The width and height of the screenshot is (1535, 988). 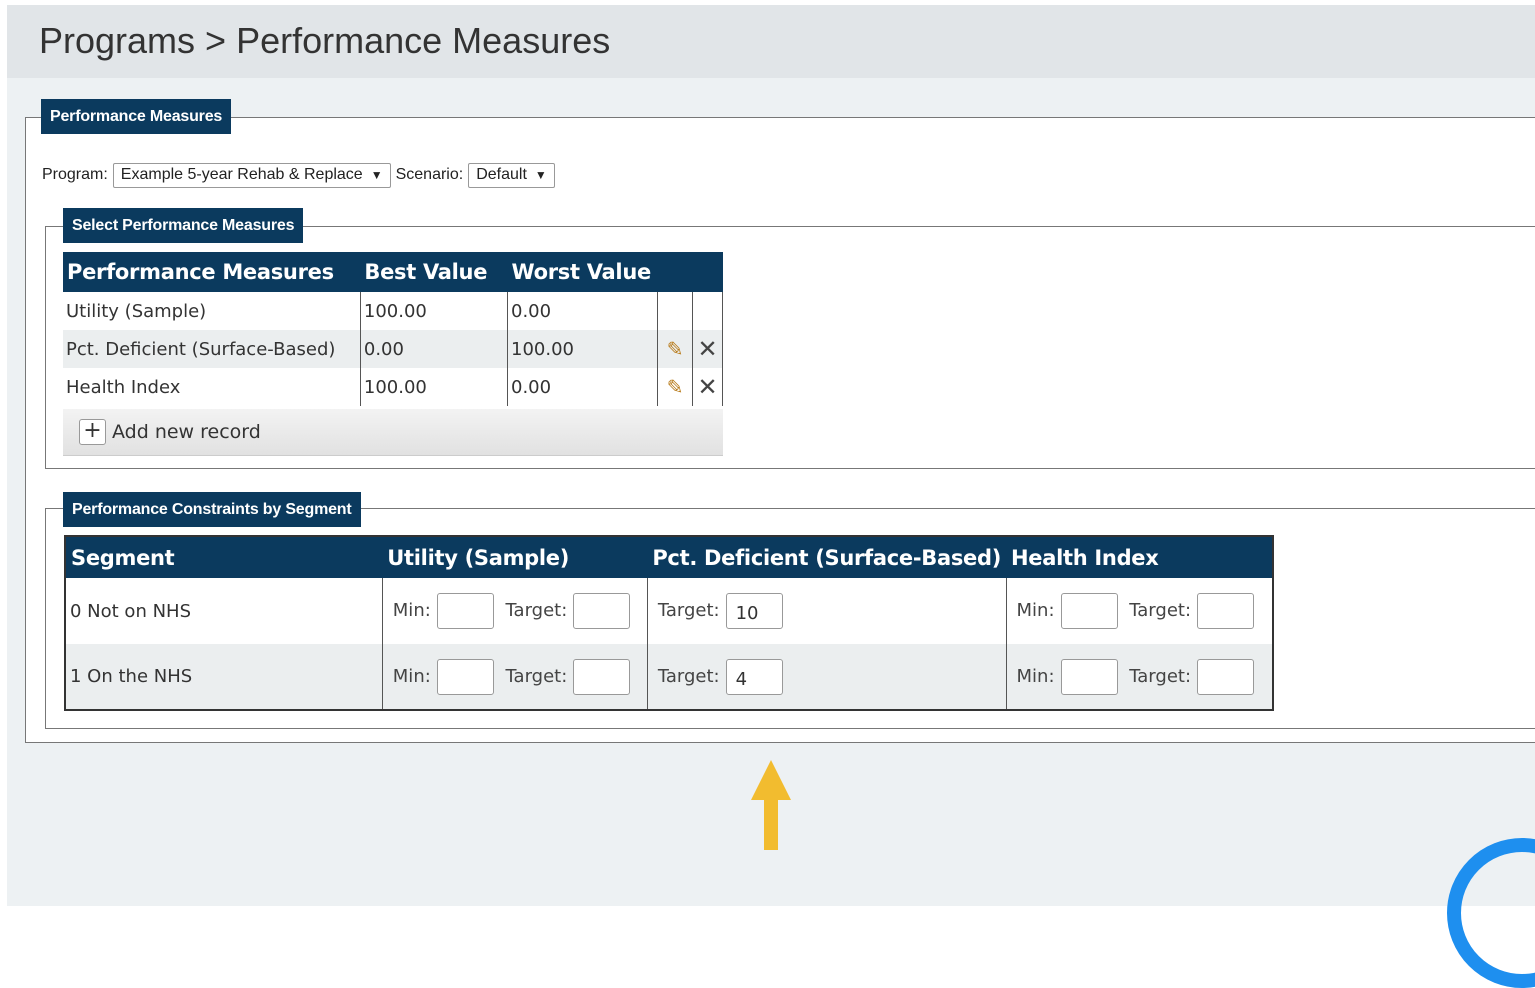 I want to click on column-header-utility: Utility (Sample), so click(x=515, y=557).